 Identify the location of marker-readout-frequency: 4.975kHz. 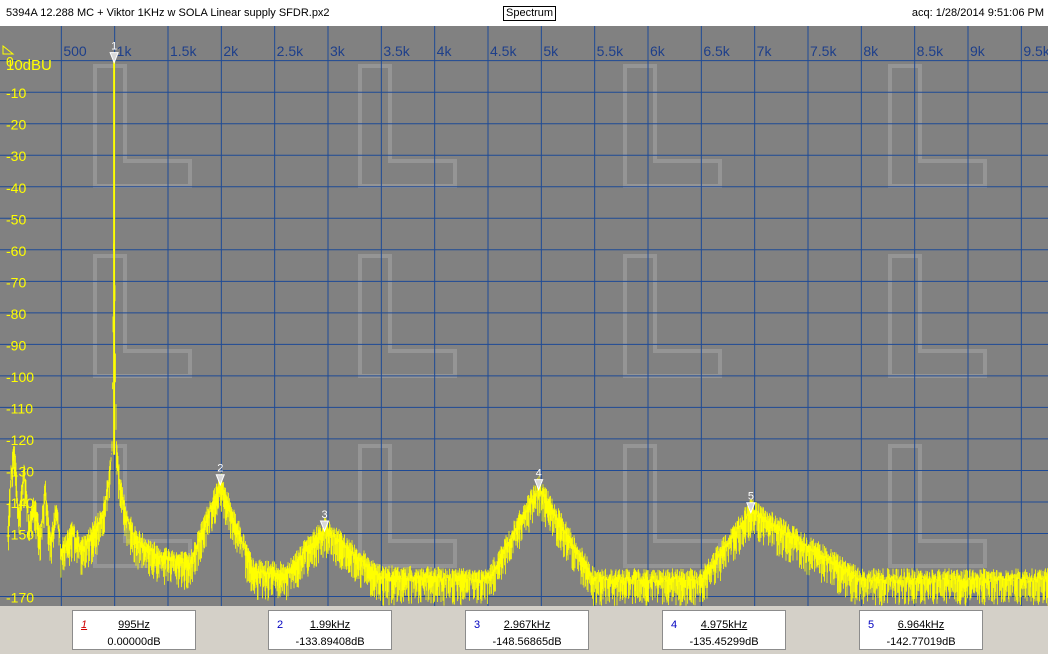
(724, 625).